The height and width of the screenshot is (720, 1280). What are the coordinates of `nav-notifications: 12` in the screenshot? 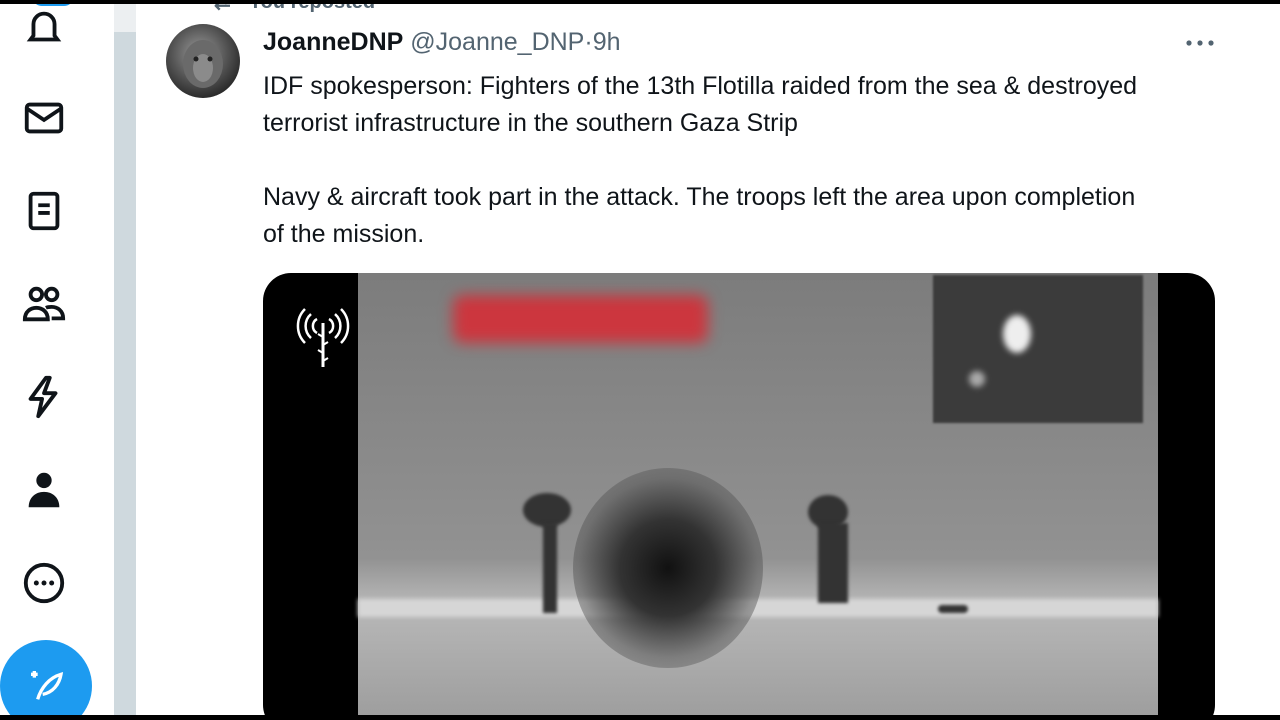 It's located at (44, 31).